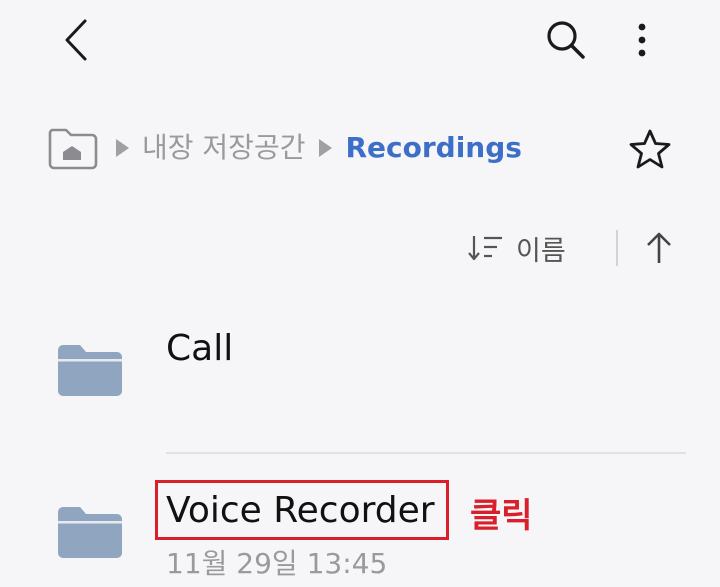 The image size is (720, 587). I want to click on click-annotation: 클릭, so click(501, 516).